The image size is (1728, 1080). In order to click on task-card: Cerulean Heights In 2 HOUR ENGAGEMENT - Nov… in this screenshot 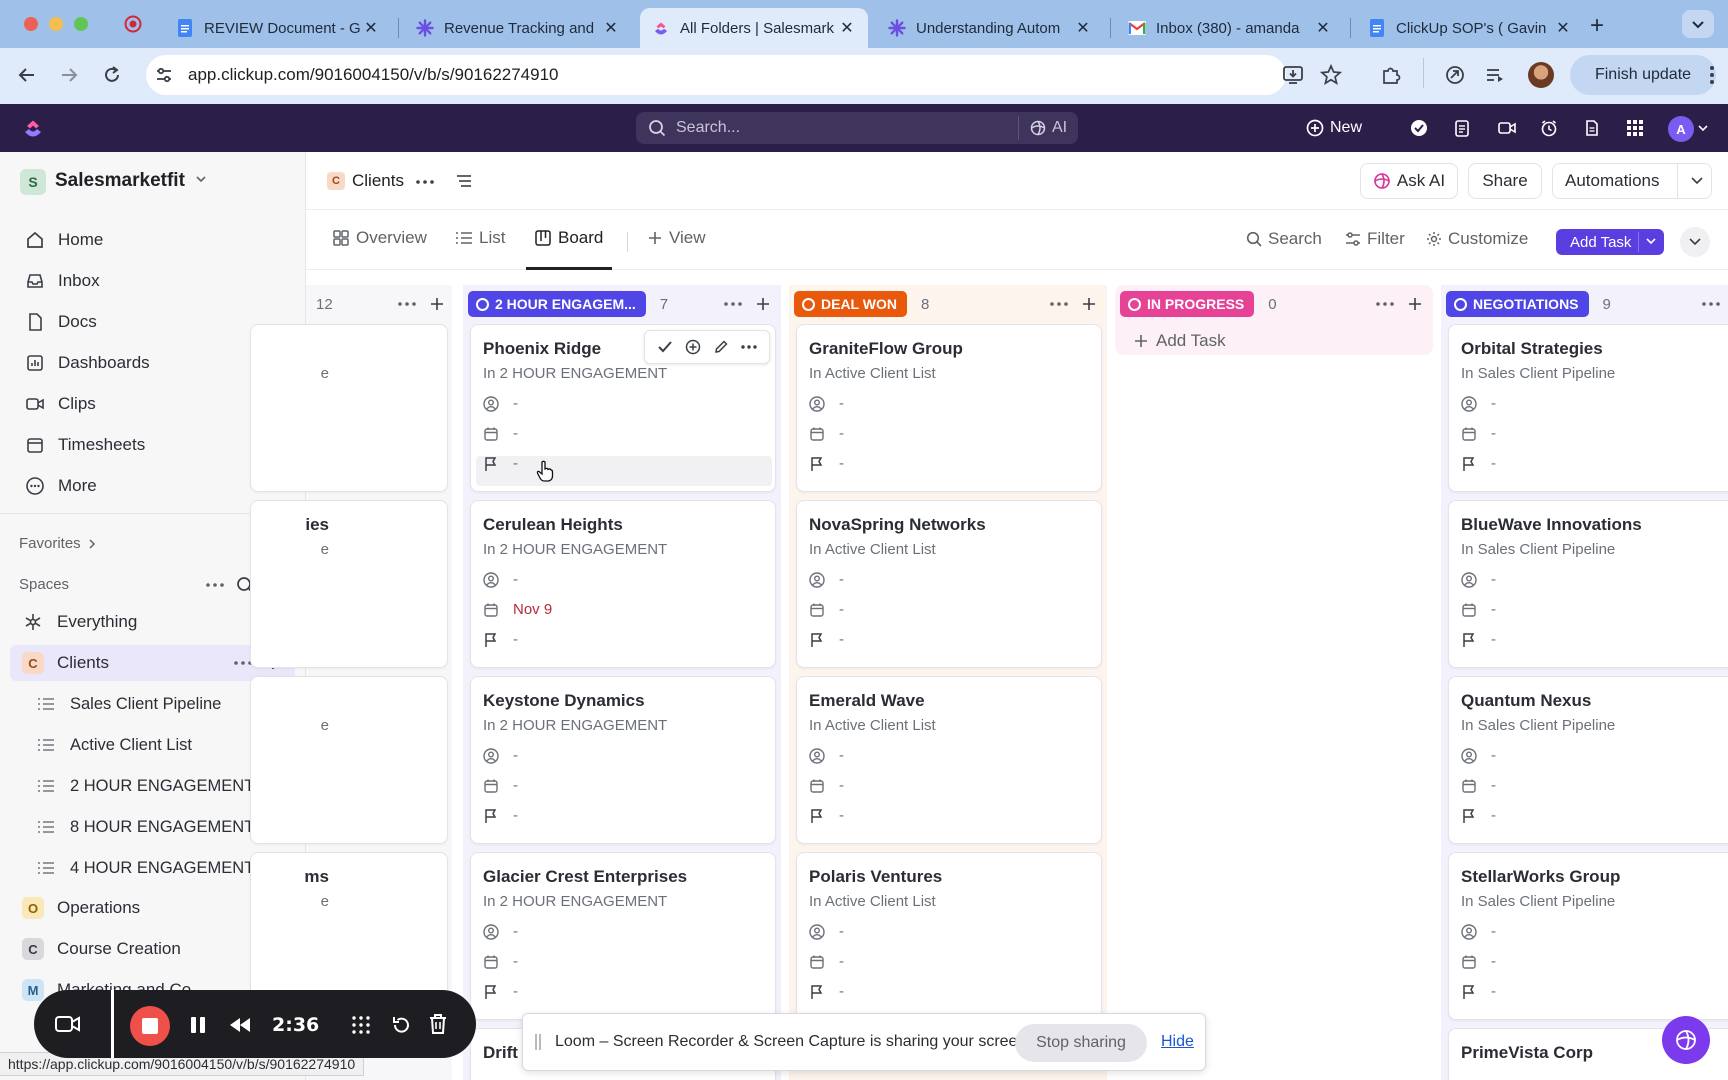, I will do `click(623, 584)`.